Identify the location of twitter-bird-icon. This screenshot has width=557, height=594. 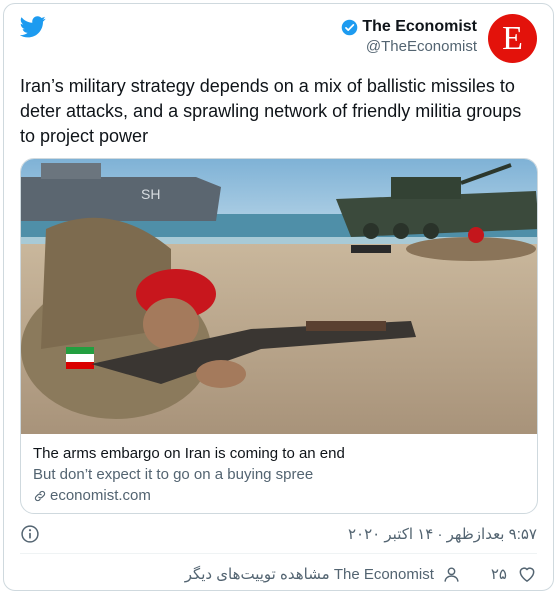
(33, 27).